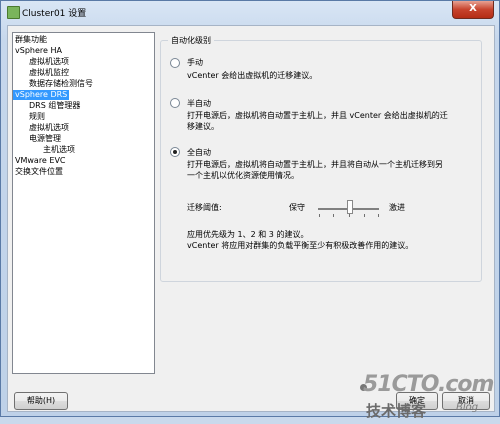  What do you see at coordinates (297, 207) in the screenshot?
I see `conservative-label: 保守` at bounding box center [297, 207].